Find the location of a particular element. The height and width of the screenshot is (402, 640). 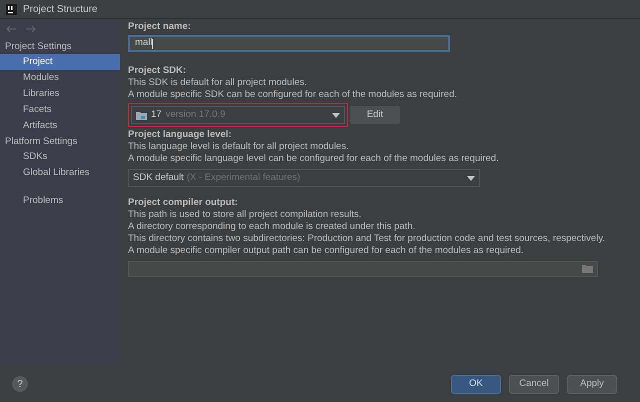

sdk-version: version 17.0.9 is located at coordinates (196, 115).